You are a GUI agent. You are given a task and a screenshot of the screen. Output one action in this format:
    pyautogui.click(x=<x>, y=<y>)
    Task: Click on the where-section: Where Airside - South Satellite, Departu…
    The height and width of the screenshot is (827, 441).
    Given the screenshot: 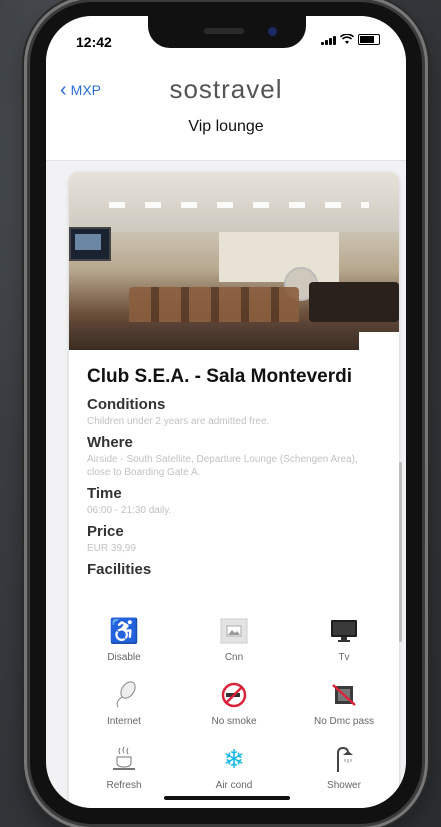 What is the action you would take?
    pyautogui.click(x=234, y=456)
    